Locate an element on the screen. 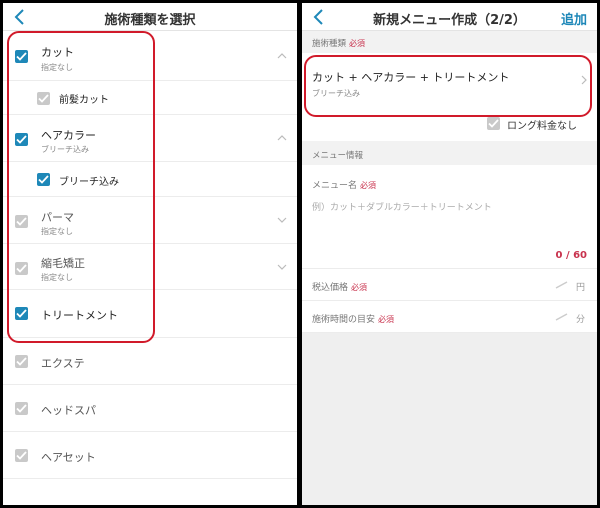  section-header-menu-info: メニュー情報 is located at coordinates (449, 153).